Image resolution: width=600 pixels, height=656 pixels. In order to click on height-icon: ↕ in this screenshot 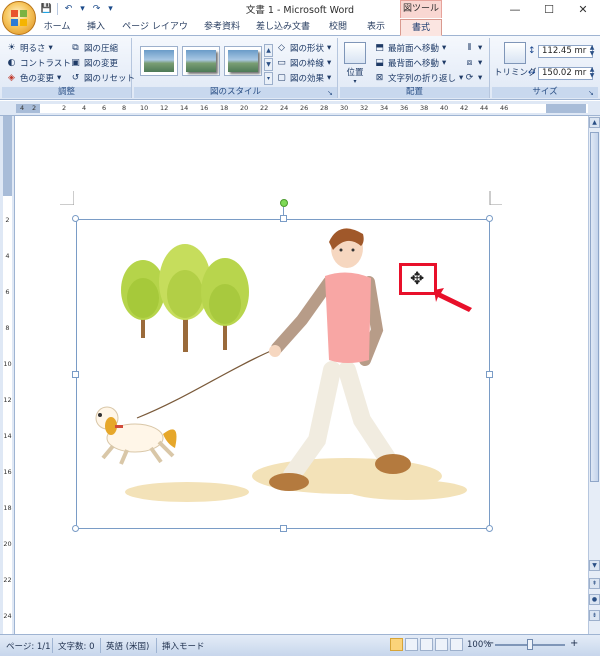, I will do `click(532, 51)`.